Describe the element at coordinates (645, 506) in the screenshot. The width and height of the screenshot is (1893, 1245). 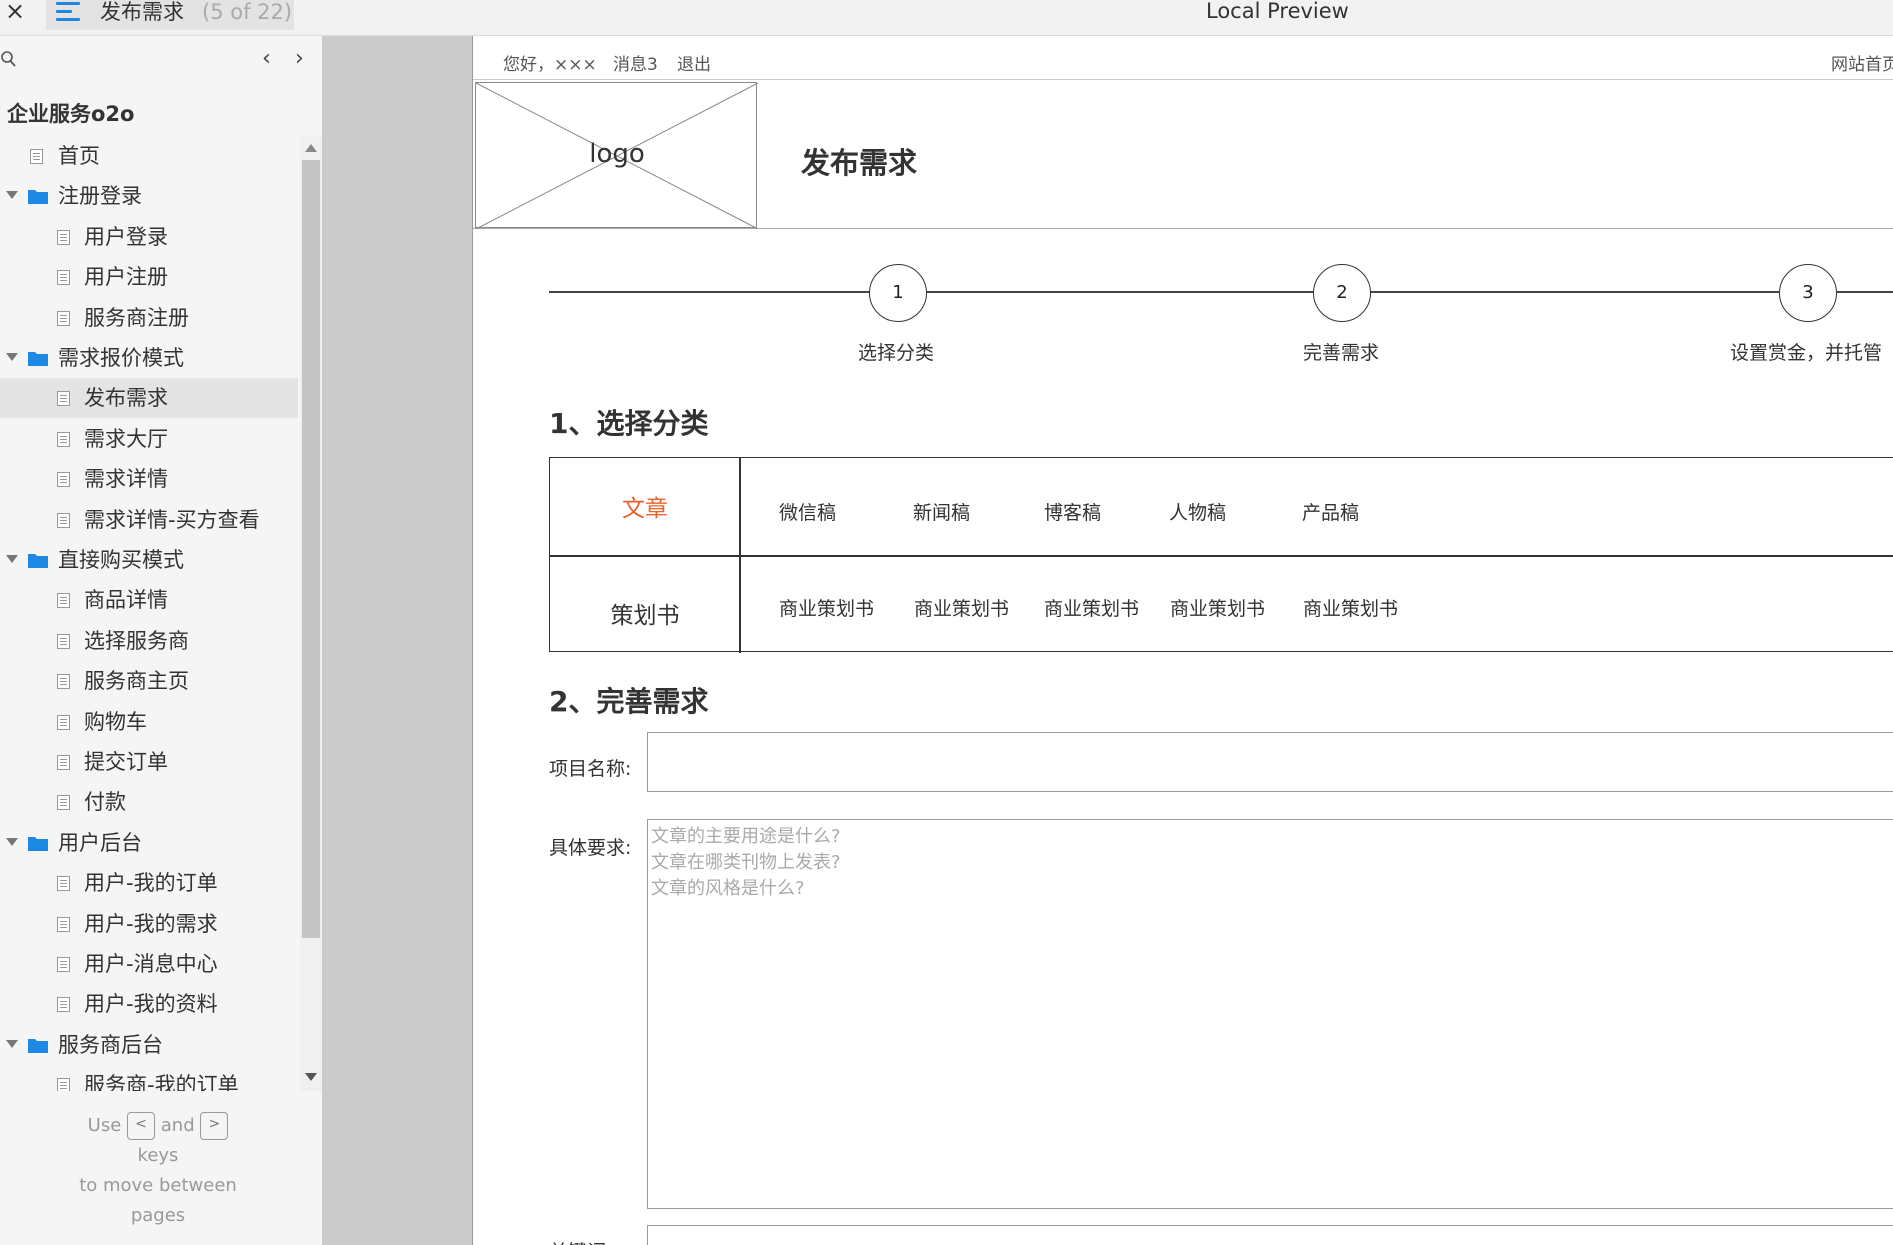
I see `category-article: 文章` at that location.